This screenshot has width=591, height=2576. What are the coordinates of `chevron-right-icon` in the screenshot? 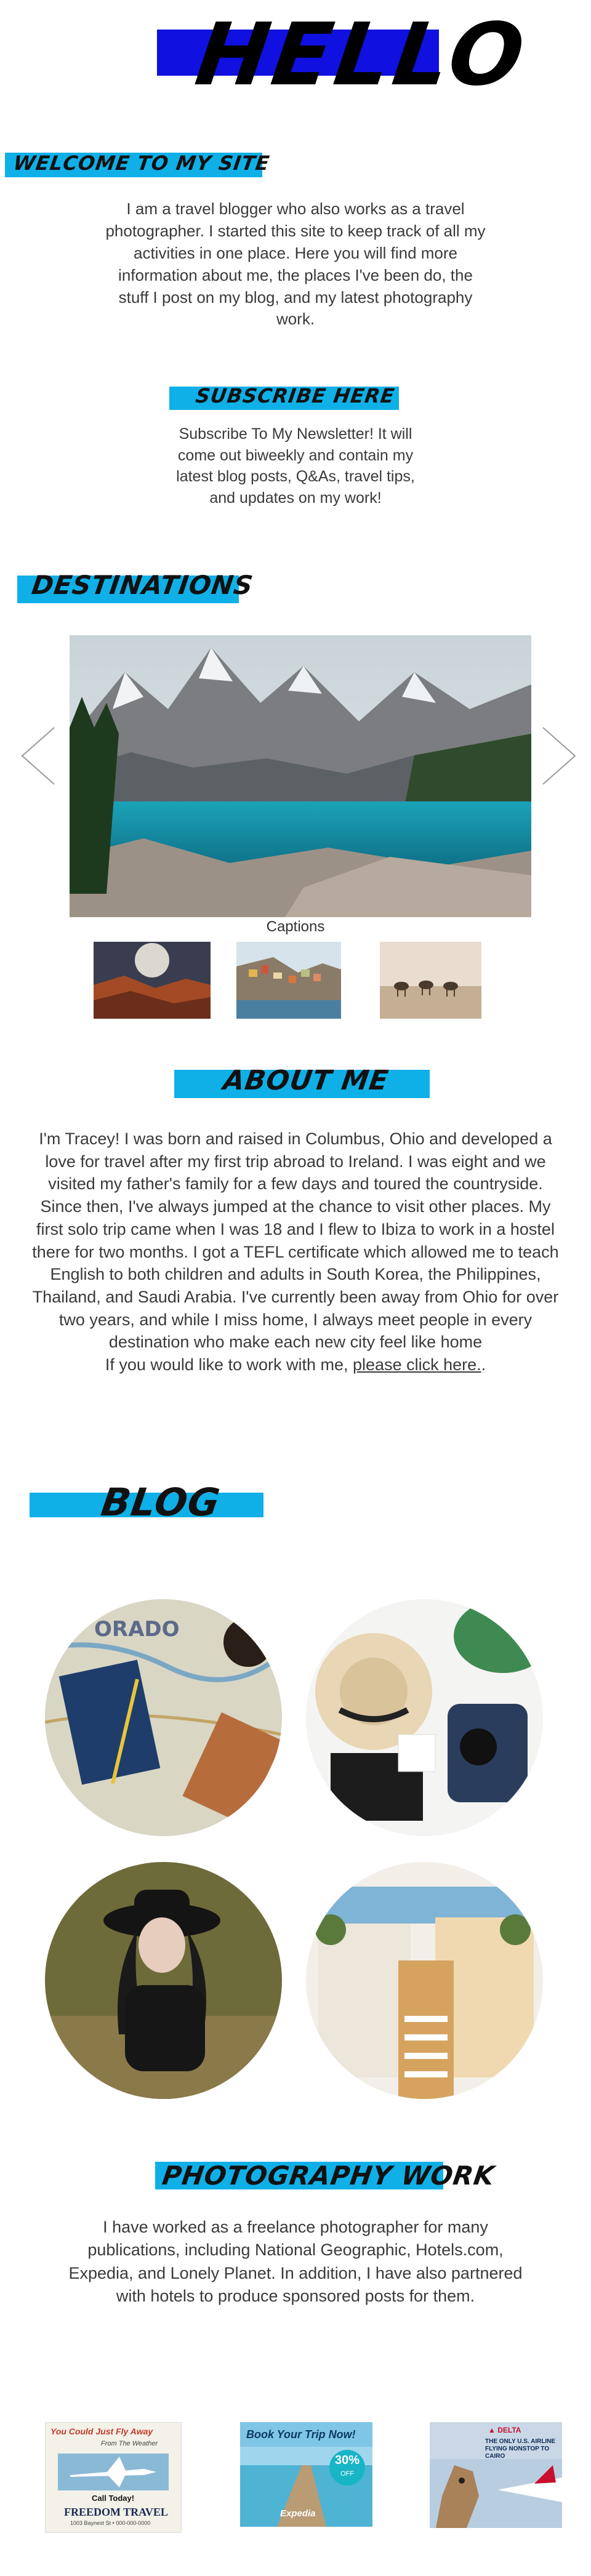 It's located at (559, 756).